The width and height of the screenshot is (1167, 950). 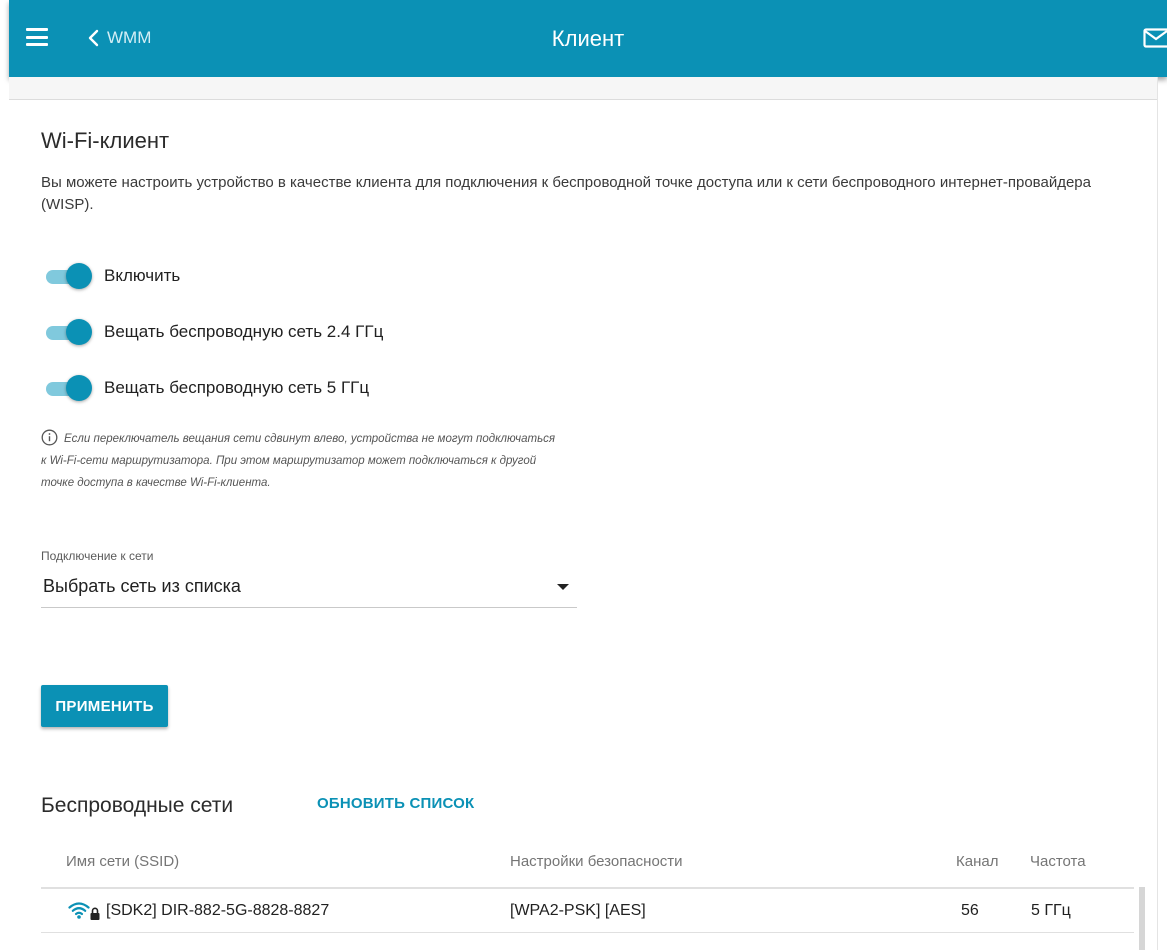 What do you see at coordinates (237, 387) in the screenshot?
I see `toggle-broadcast-5ghz-label: Вещать беспроводную сеть 5 ГГц` at bounding box center [237, 387].